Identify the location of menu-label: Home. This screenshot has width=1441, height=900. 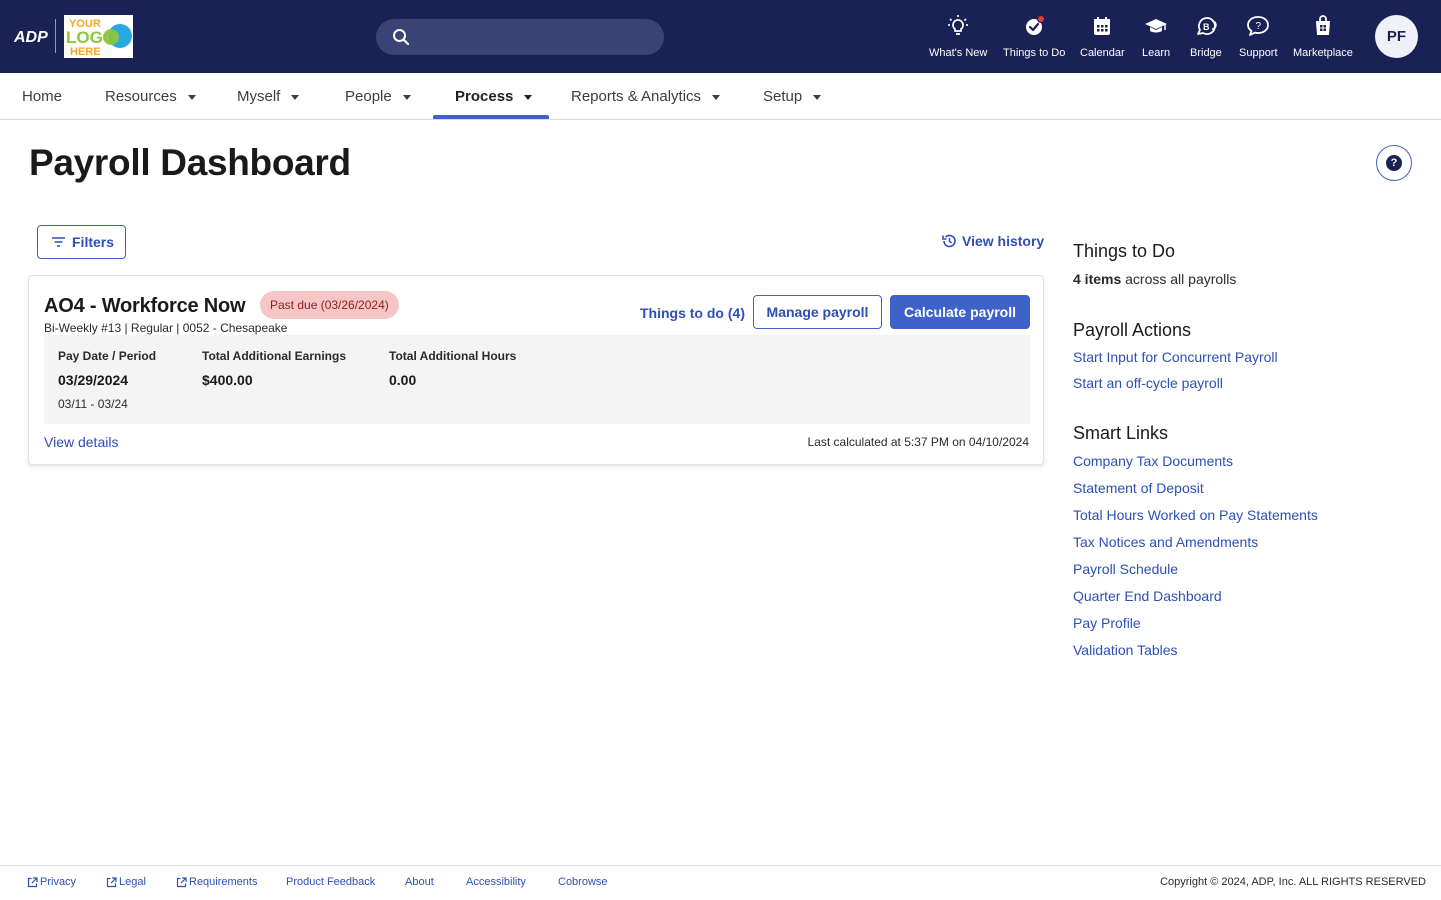
(42, 96).